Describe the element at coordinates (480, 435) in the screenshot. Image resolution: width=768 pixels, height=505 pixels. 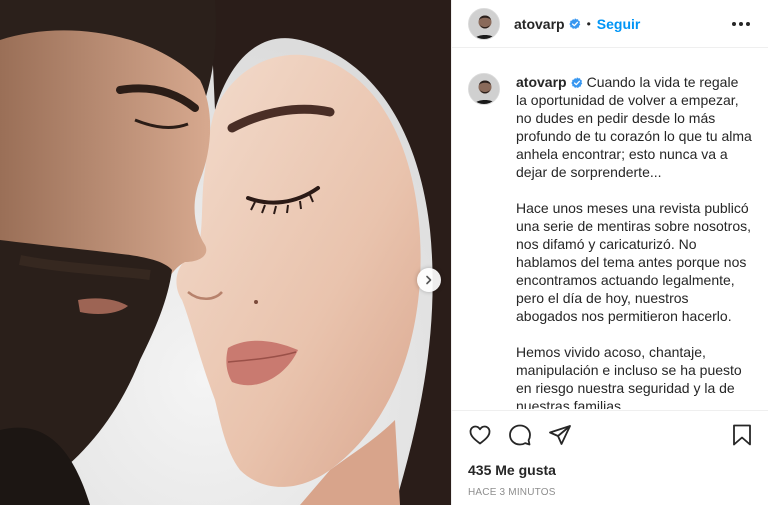
I see `heart-icon` at that location.